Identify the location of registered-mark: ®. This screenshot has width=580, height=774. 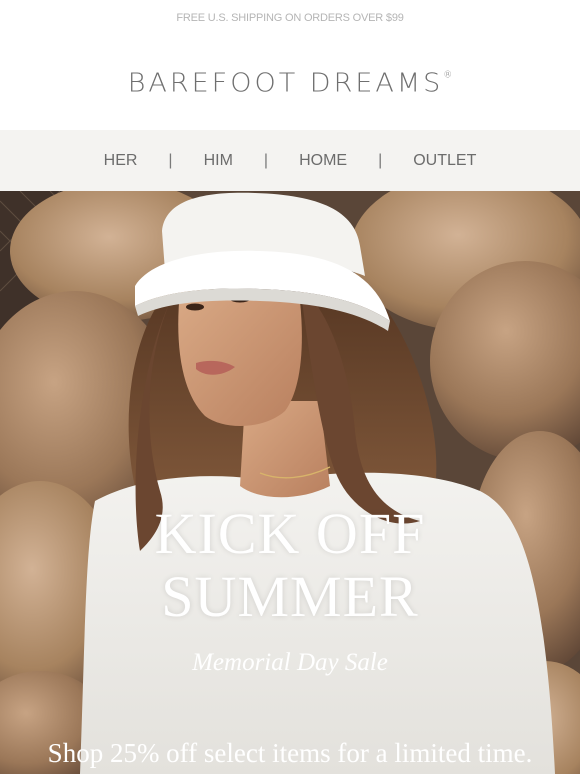
(448, 75).